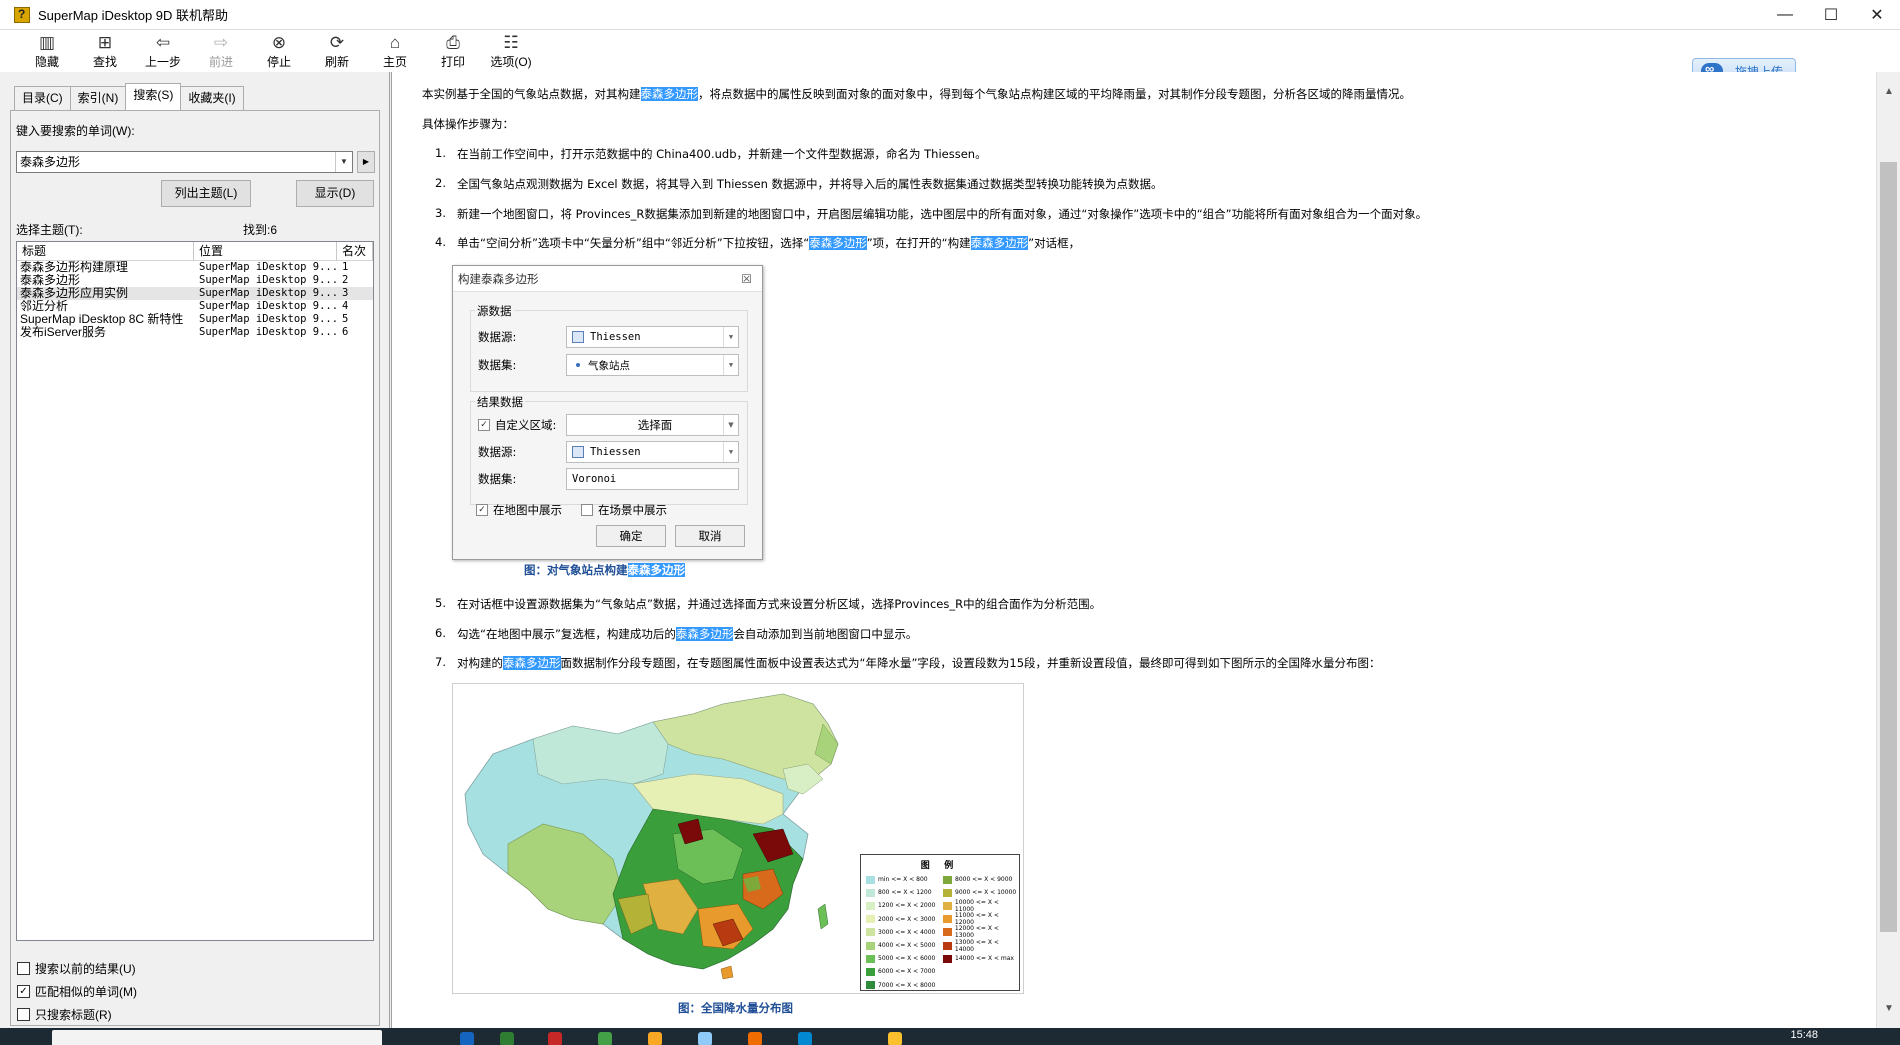 This screenshot has height=1045, width=1900. Describe the element at coordinates (195, 293) in the screenshot. I see `table-row-selected: 泰森多边形应用实例 SuperMap iDesktop 9... 3` at that location.